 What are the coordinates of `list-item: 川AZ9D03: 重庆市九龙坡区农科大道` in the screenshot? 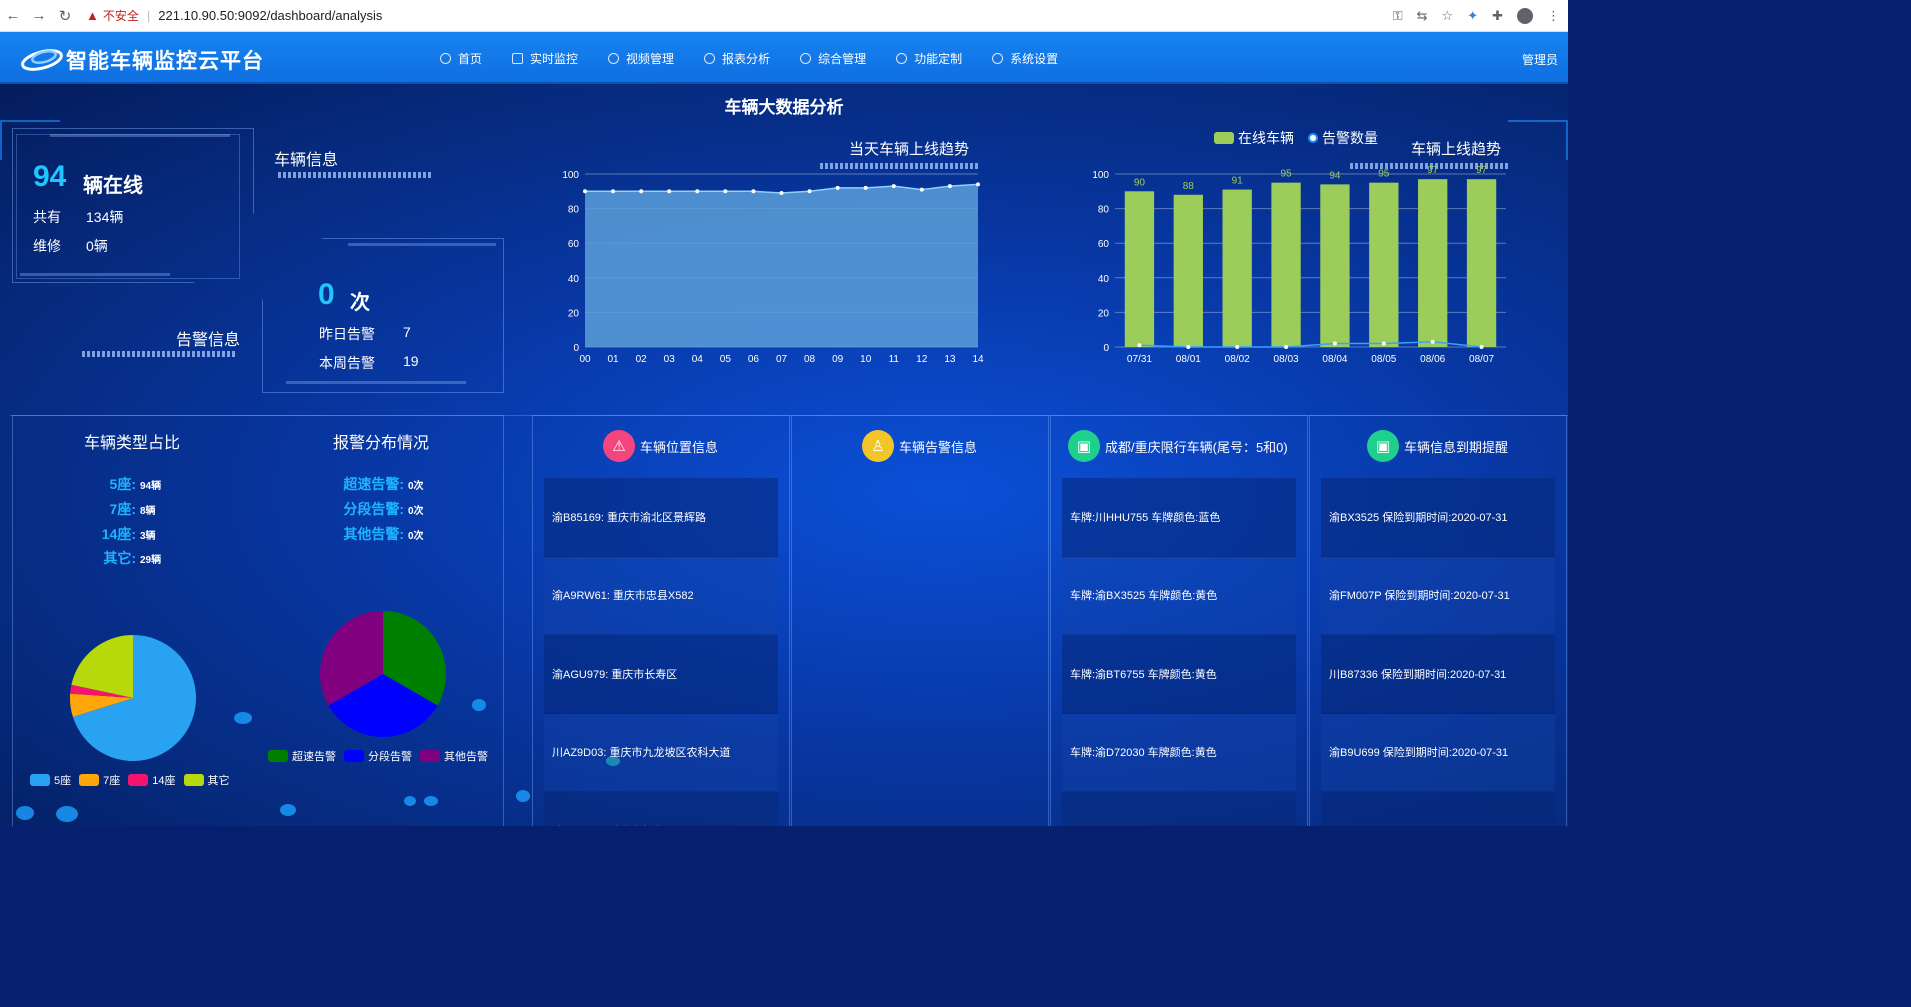 It's located at (661, 752).